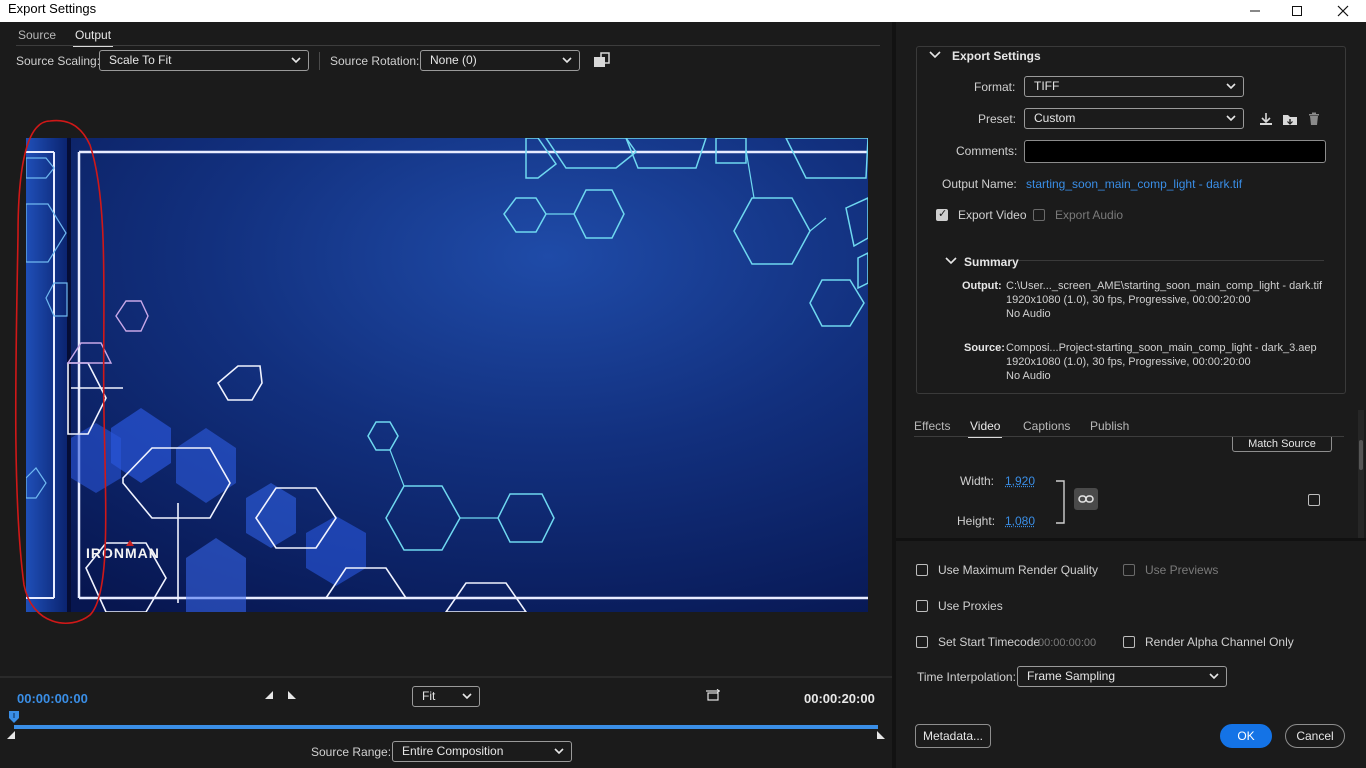 This screenshot has width=1366, height=768. Describe the element at coordinates (37, 35) in the screenshot. I see `tab-source: Source` at that location.